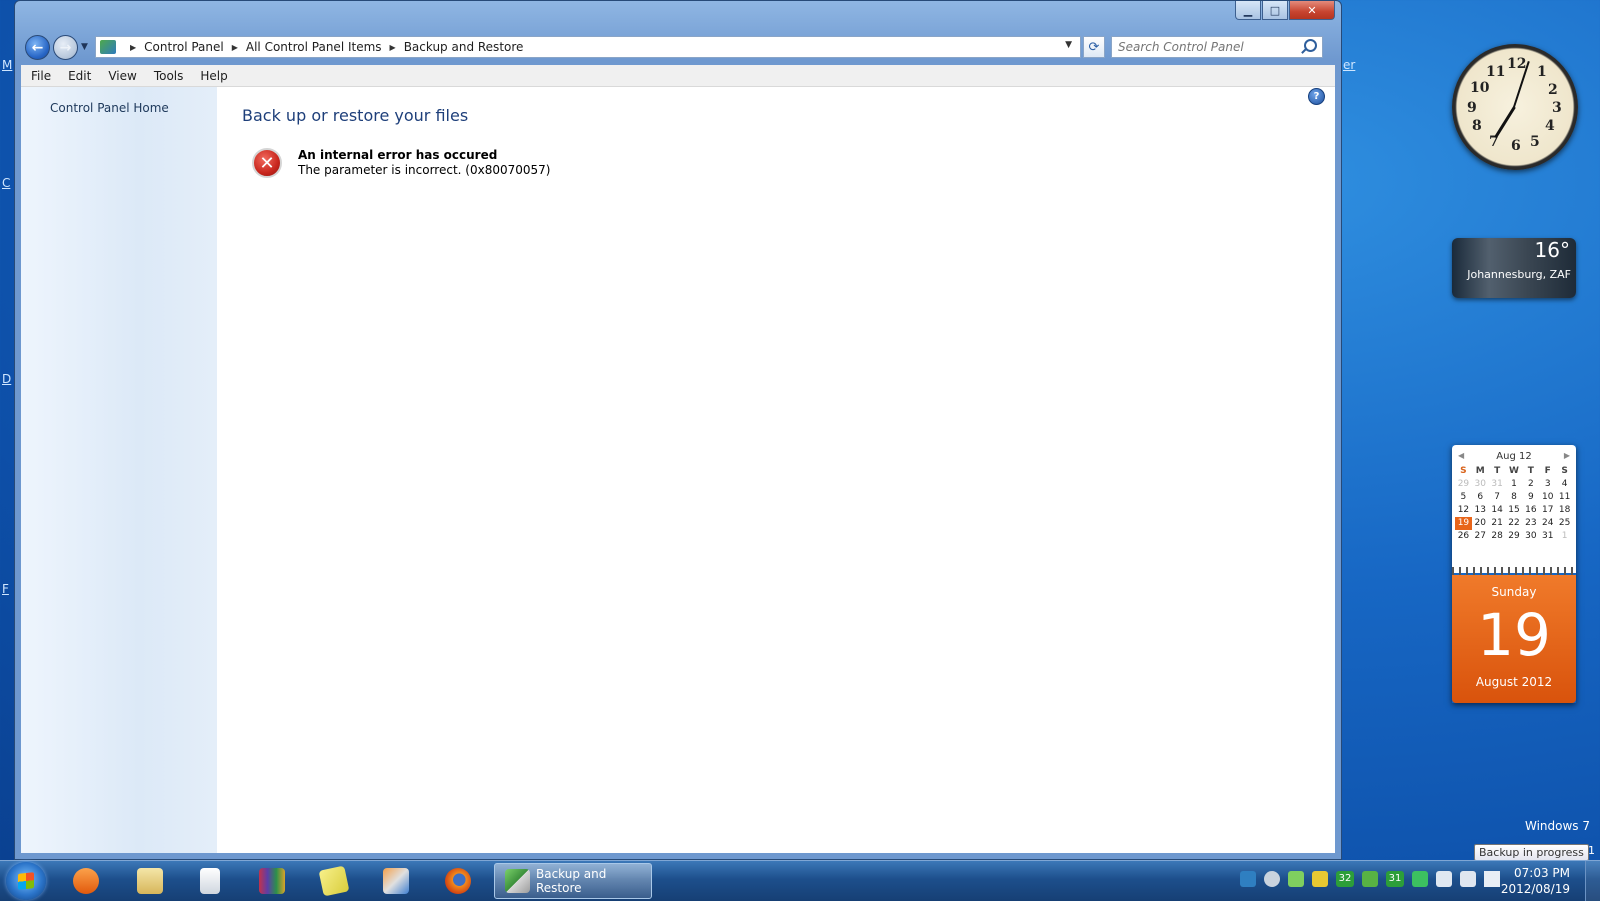 The image size is (1600, 901). What do you see at coordinates (1530, 484) in the screenshot?
I see `calendar-day-cell: 2` at bounding box center [1530, 484].